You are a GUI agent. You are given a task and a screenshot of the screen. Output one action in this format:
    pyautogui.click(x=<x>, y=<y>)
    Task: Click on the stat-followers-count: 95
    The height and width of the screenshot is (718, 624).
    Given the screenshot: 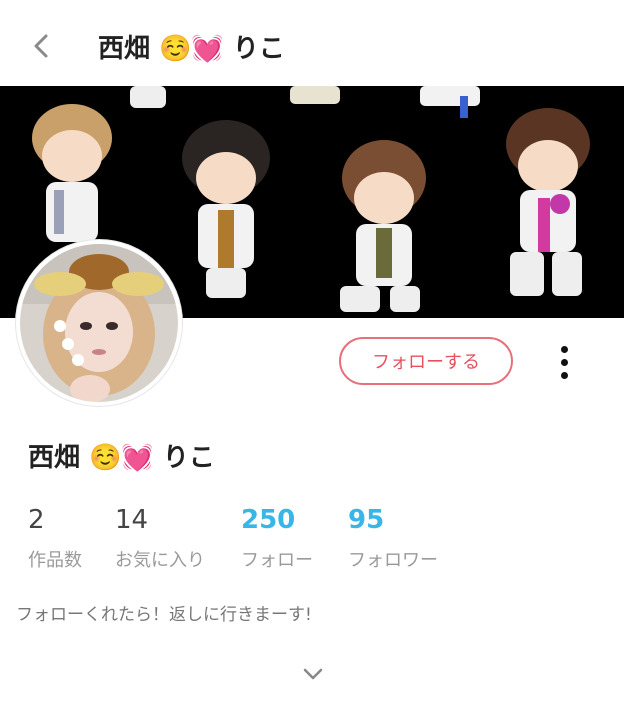 What is the action you would take?
    pyautogui.click(x=366, y=520)
    